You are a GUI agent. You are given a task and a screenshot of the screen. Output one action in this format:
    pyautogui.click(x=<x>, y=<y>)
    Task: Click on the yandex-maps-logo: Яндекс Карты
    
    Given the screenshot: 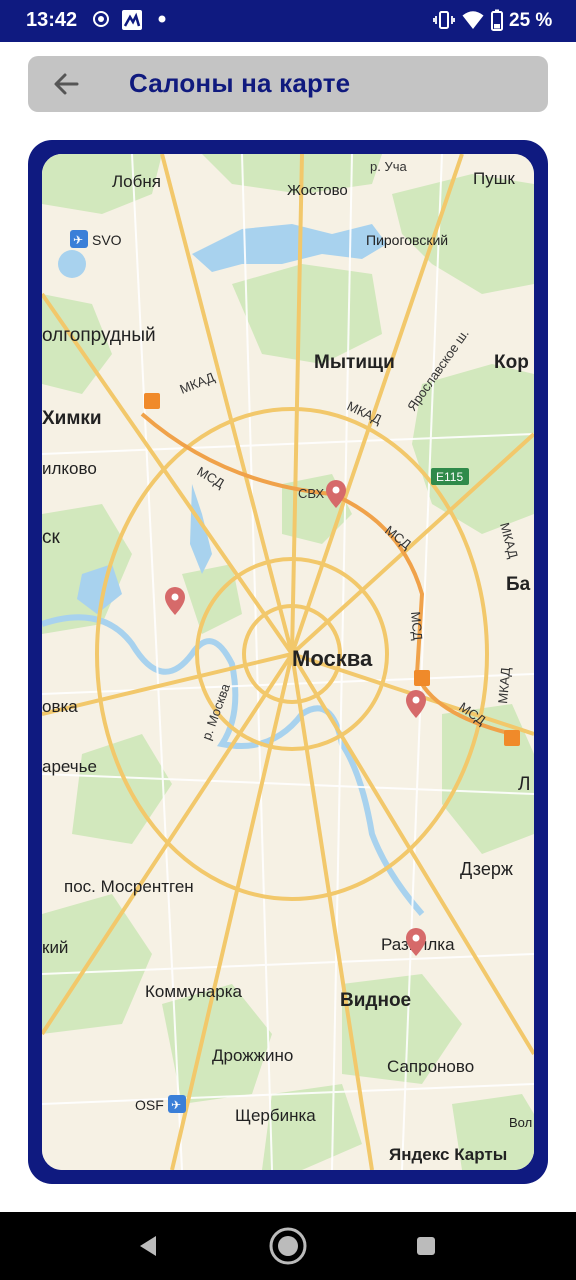 What is the action you would take?
    pyautogui.click(x=448, y=1154)
    